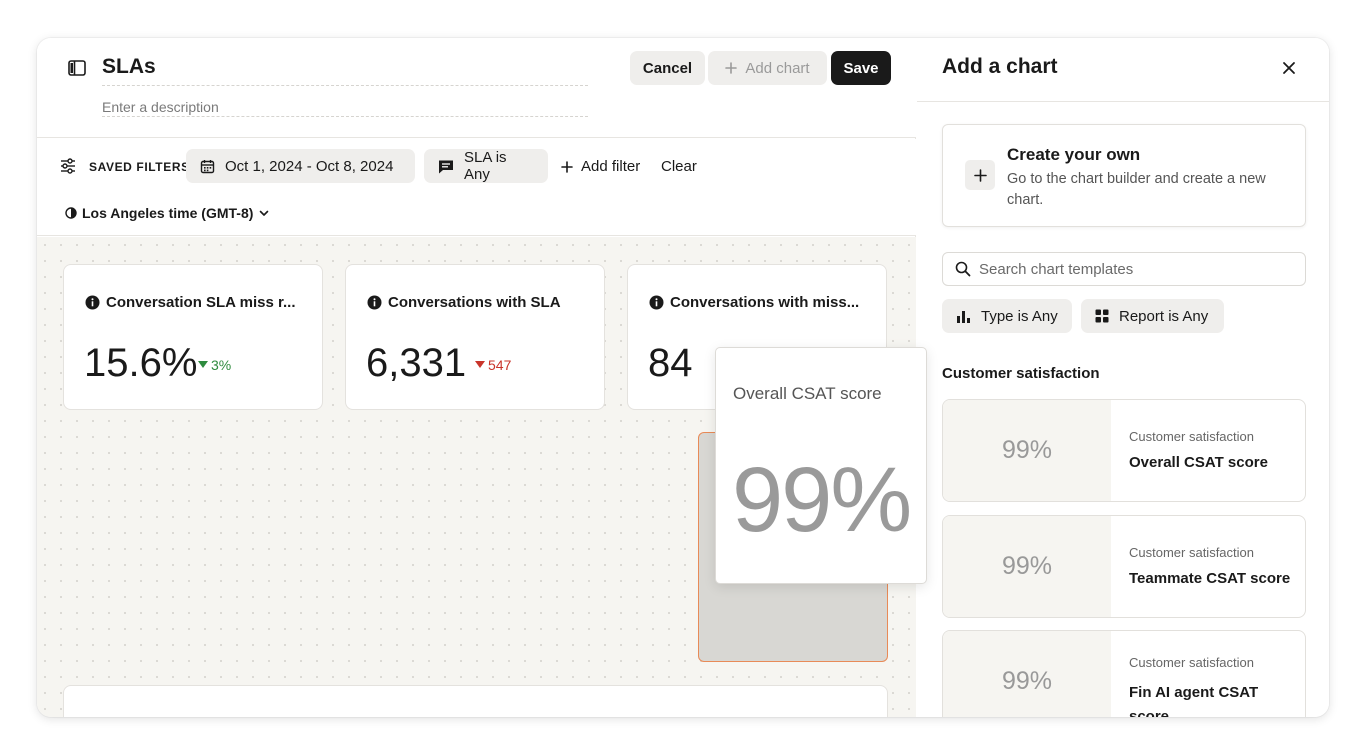  I want to click on card-delta: 547, so click(493, 365).